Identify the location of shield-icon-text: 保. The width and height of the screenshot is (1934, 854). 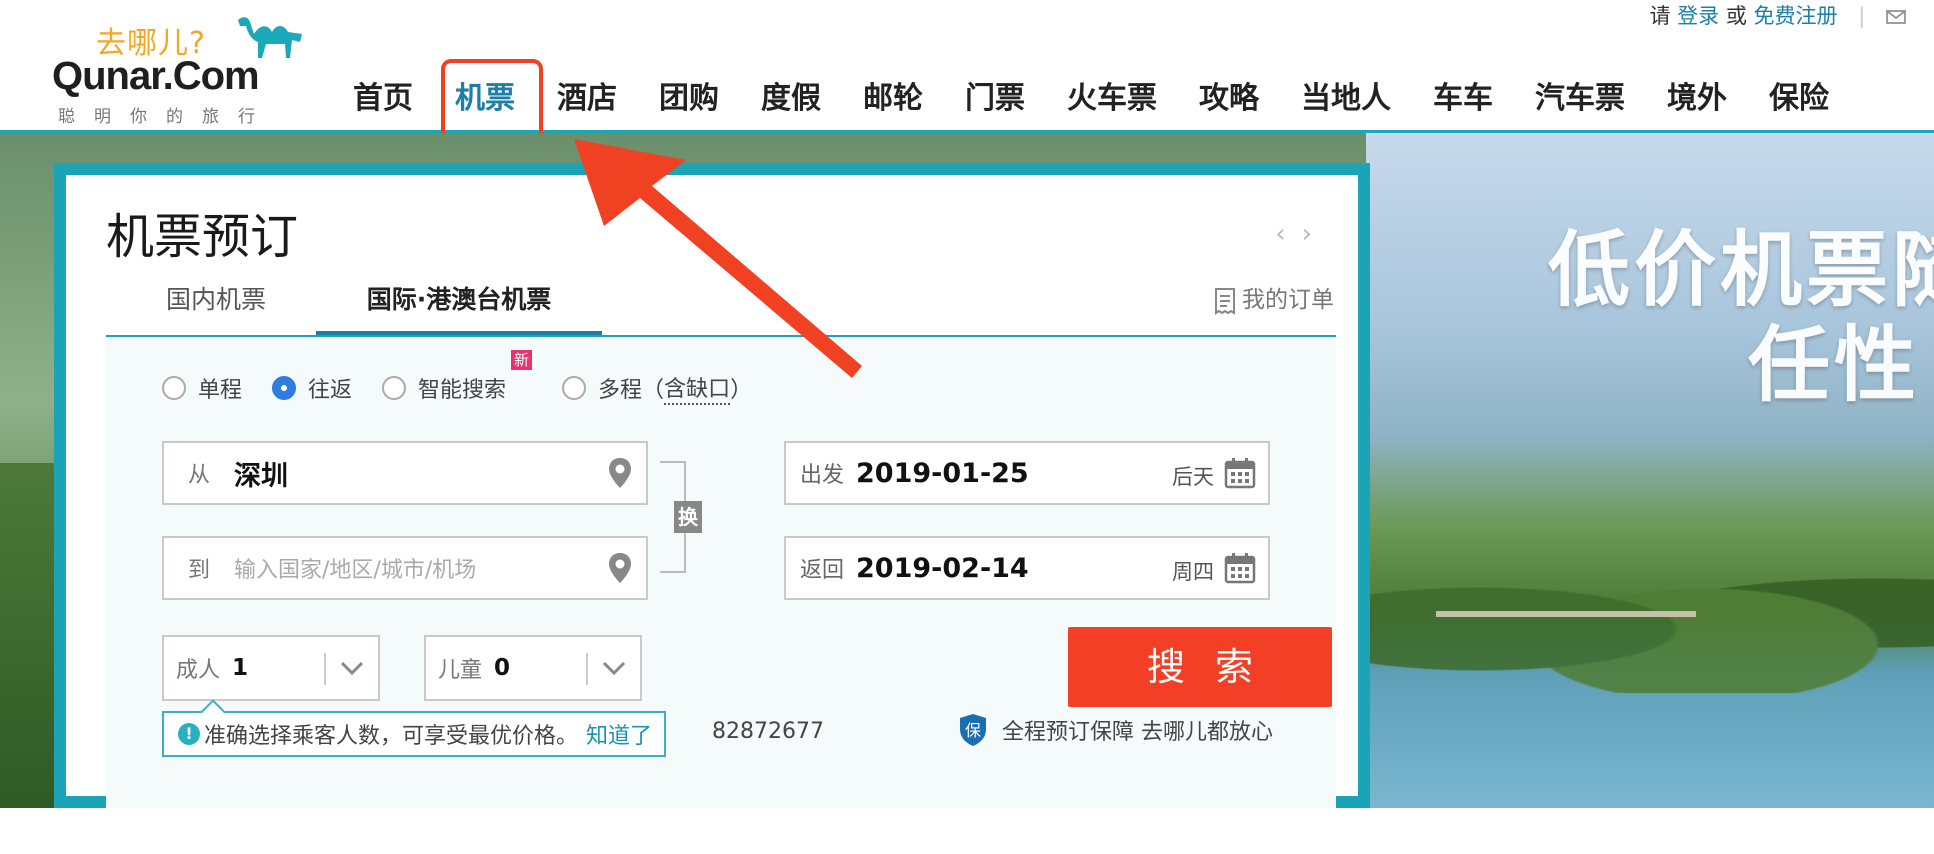
(973, 730).